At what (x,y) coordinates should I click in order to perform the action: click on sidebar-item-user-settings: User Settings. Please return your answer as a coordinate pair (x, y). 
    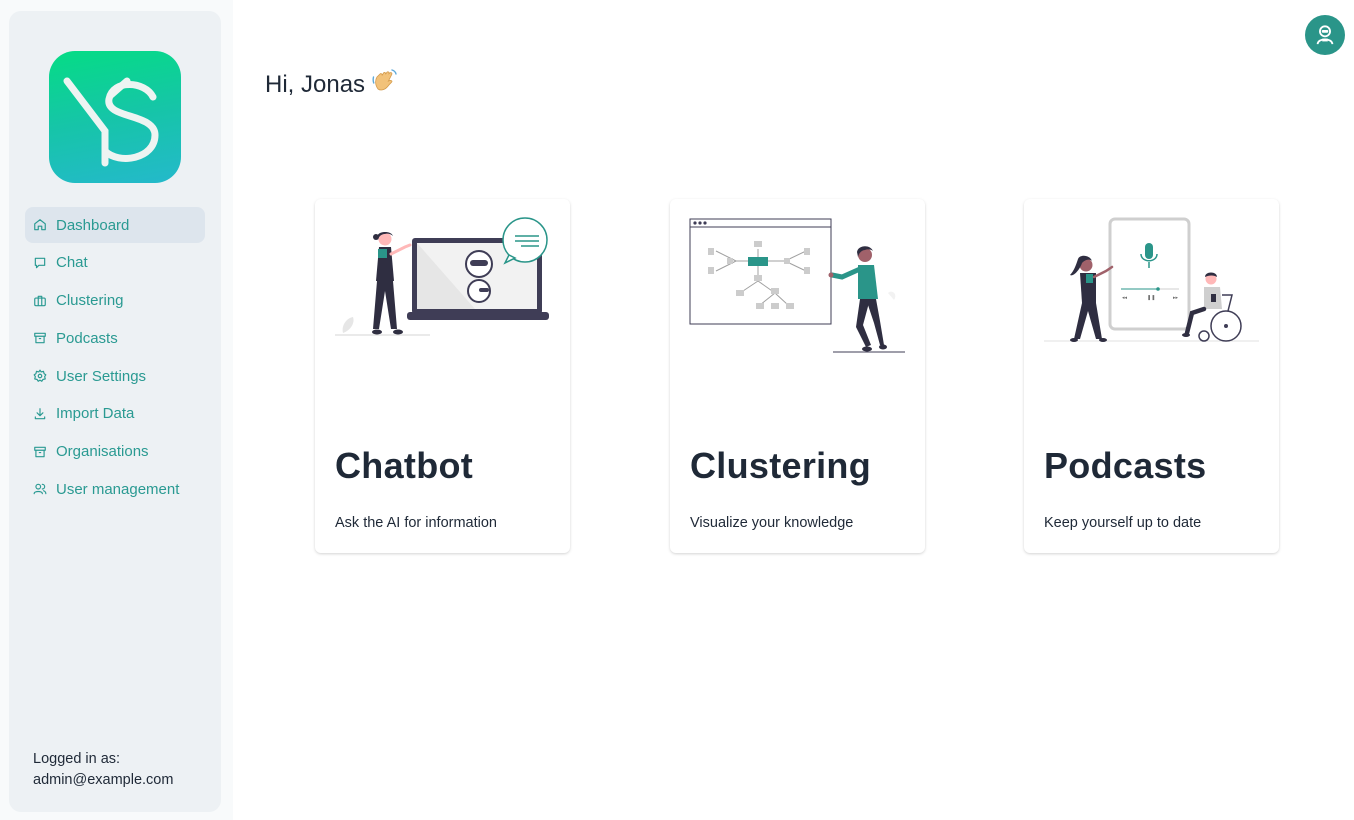
    Looking at the image, I should click on (115, 376).